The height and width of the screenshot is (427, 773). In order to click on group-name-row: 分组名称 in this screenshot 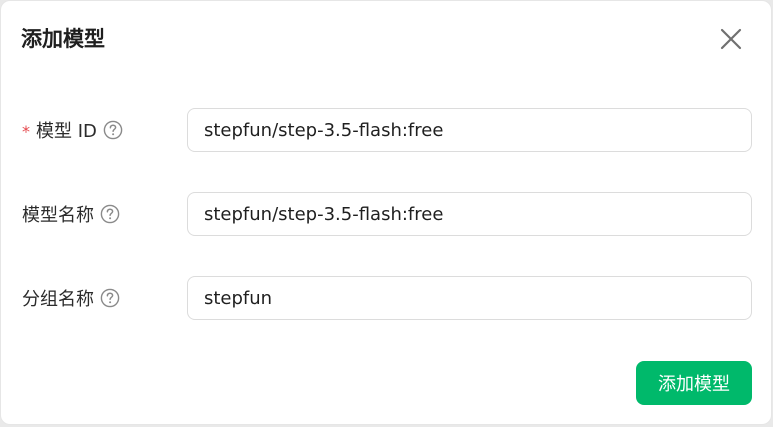, I will do `click(387, 298)`.